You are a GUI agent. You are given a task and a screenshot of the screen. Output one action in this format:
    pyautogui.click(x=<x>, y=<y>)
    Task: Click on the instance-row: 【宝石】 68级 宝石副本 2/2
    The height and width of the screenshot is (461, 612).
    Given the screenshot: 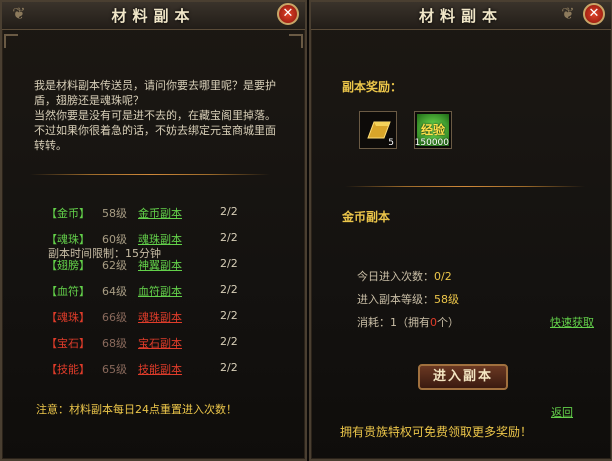 What is the action you would take?
    pyautogui.click(x=156, y=344)
    